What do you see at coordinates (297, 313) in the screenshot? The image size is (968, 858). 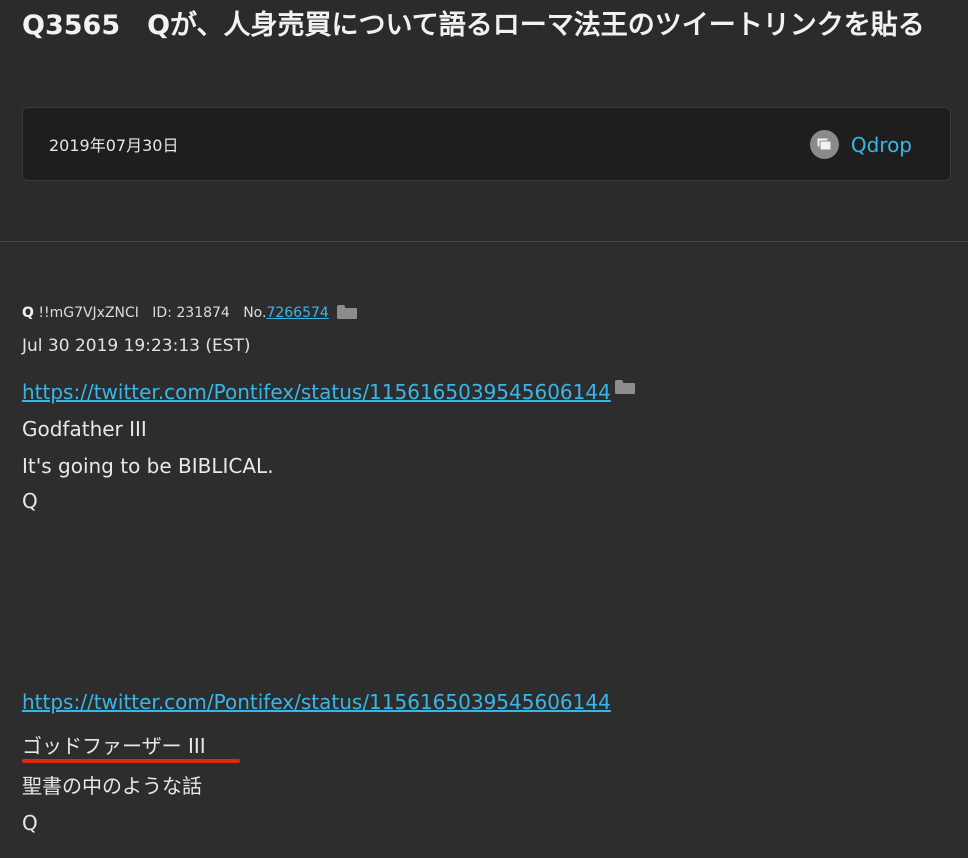 I see `post-number-link: 7266574` at bounding box center [297, 313].